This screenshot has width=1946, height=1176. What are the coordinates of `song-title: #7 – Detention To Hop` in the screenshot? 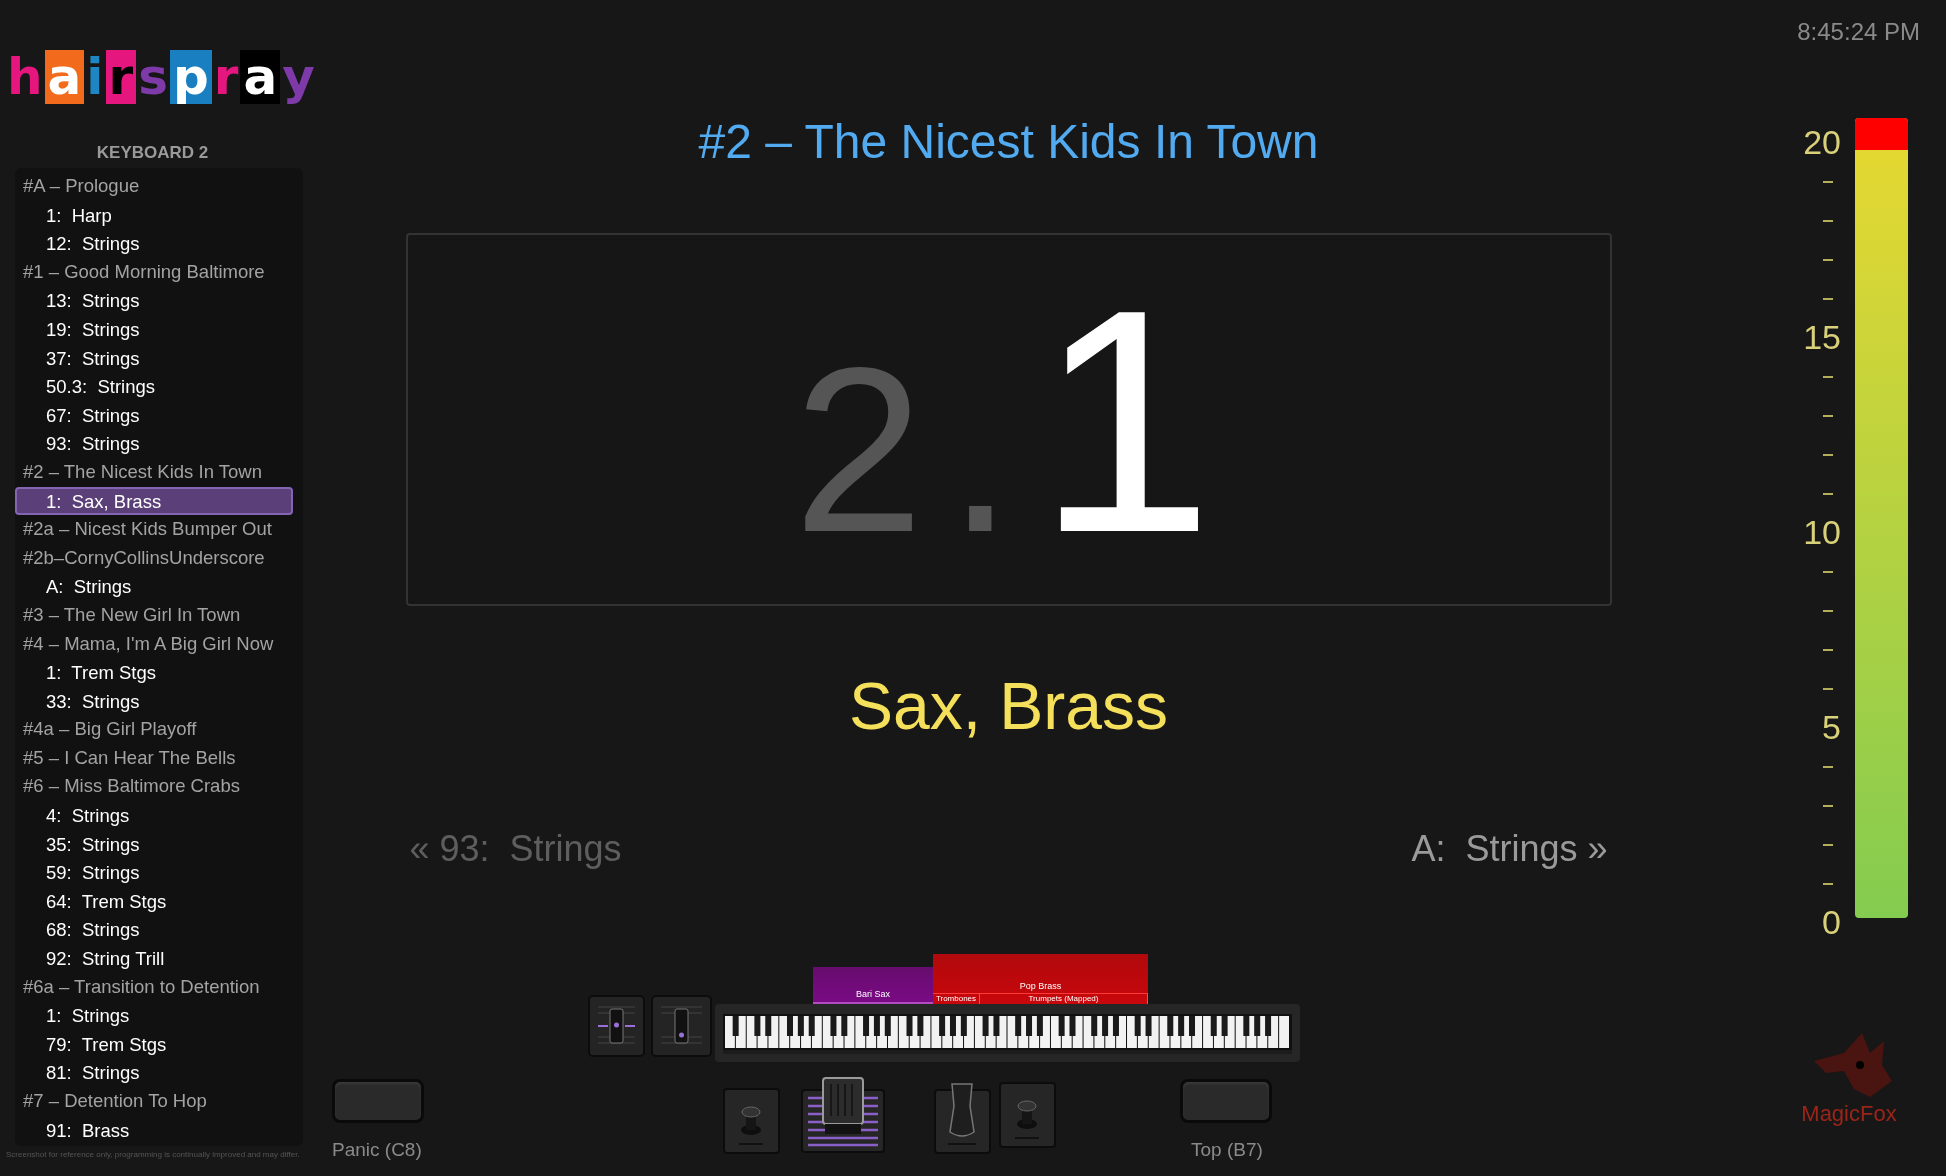 It's located at (159, 1101).